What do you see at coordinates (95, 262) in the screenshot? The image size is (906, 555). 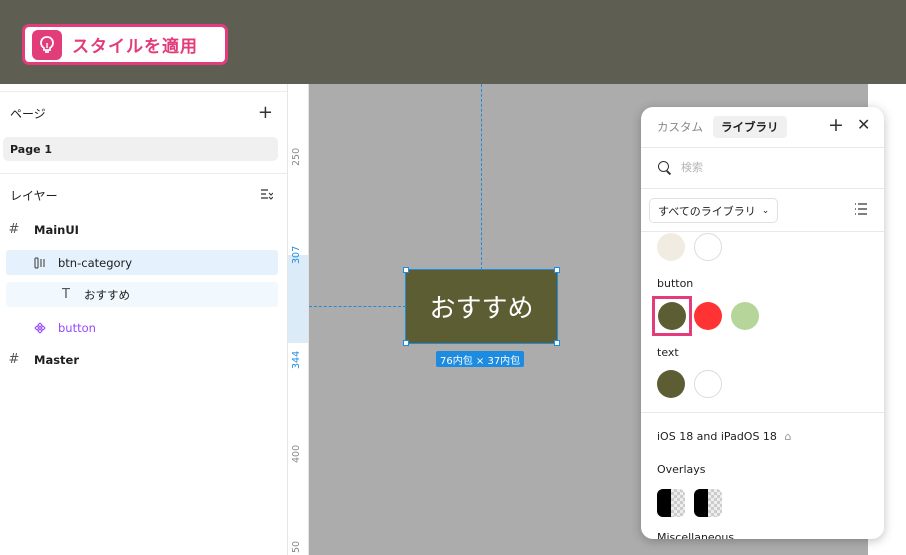 I see `layer-label: btn-category` at bounding box center [95, 262].